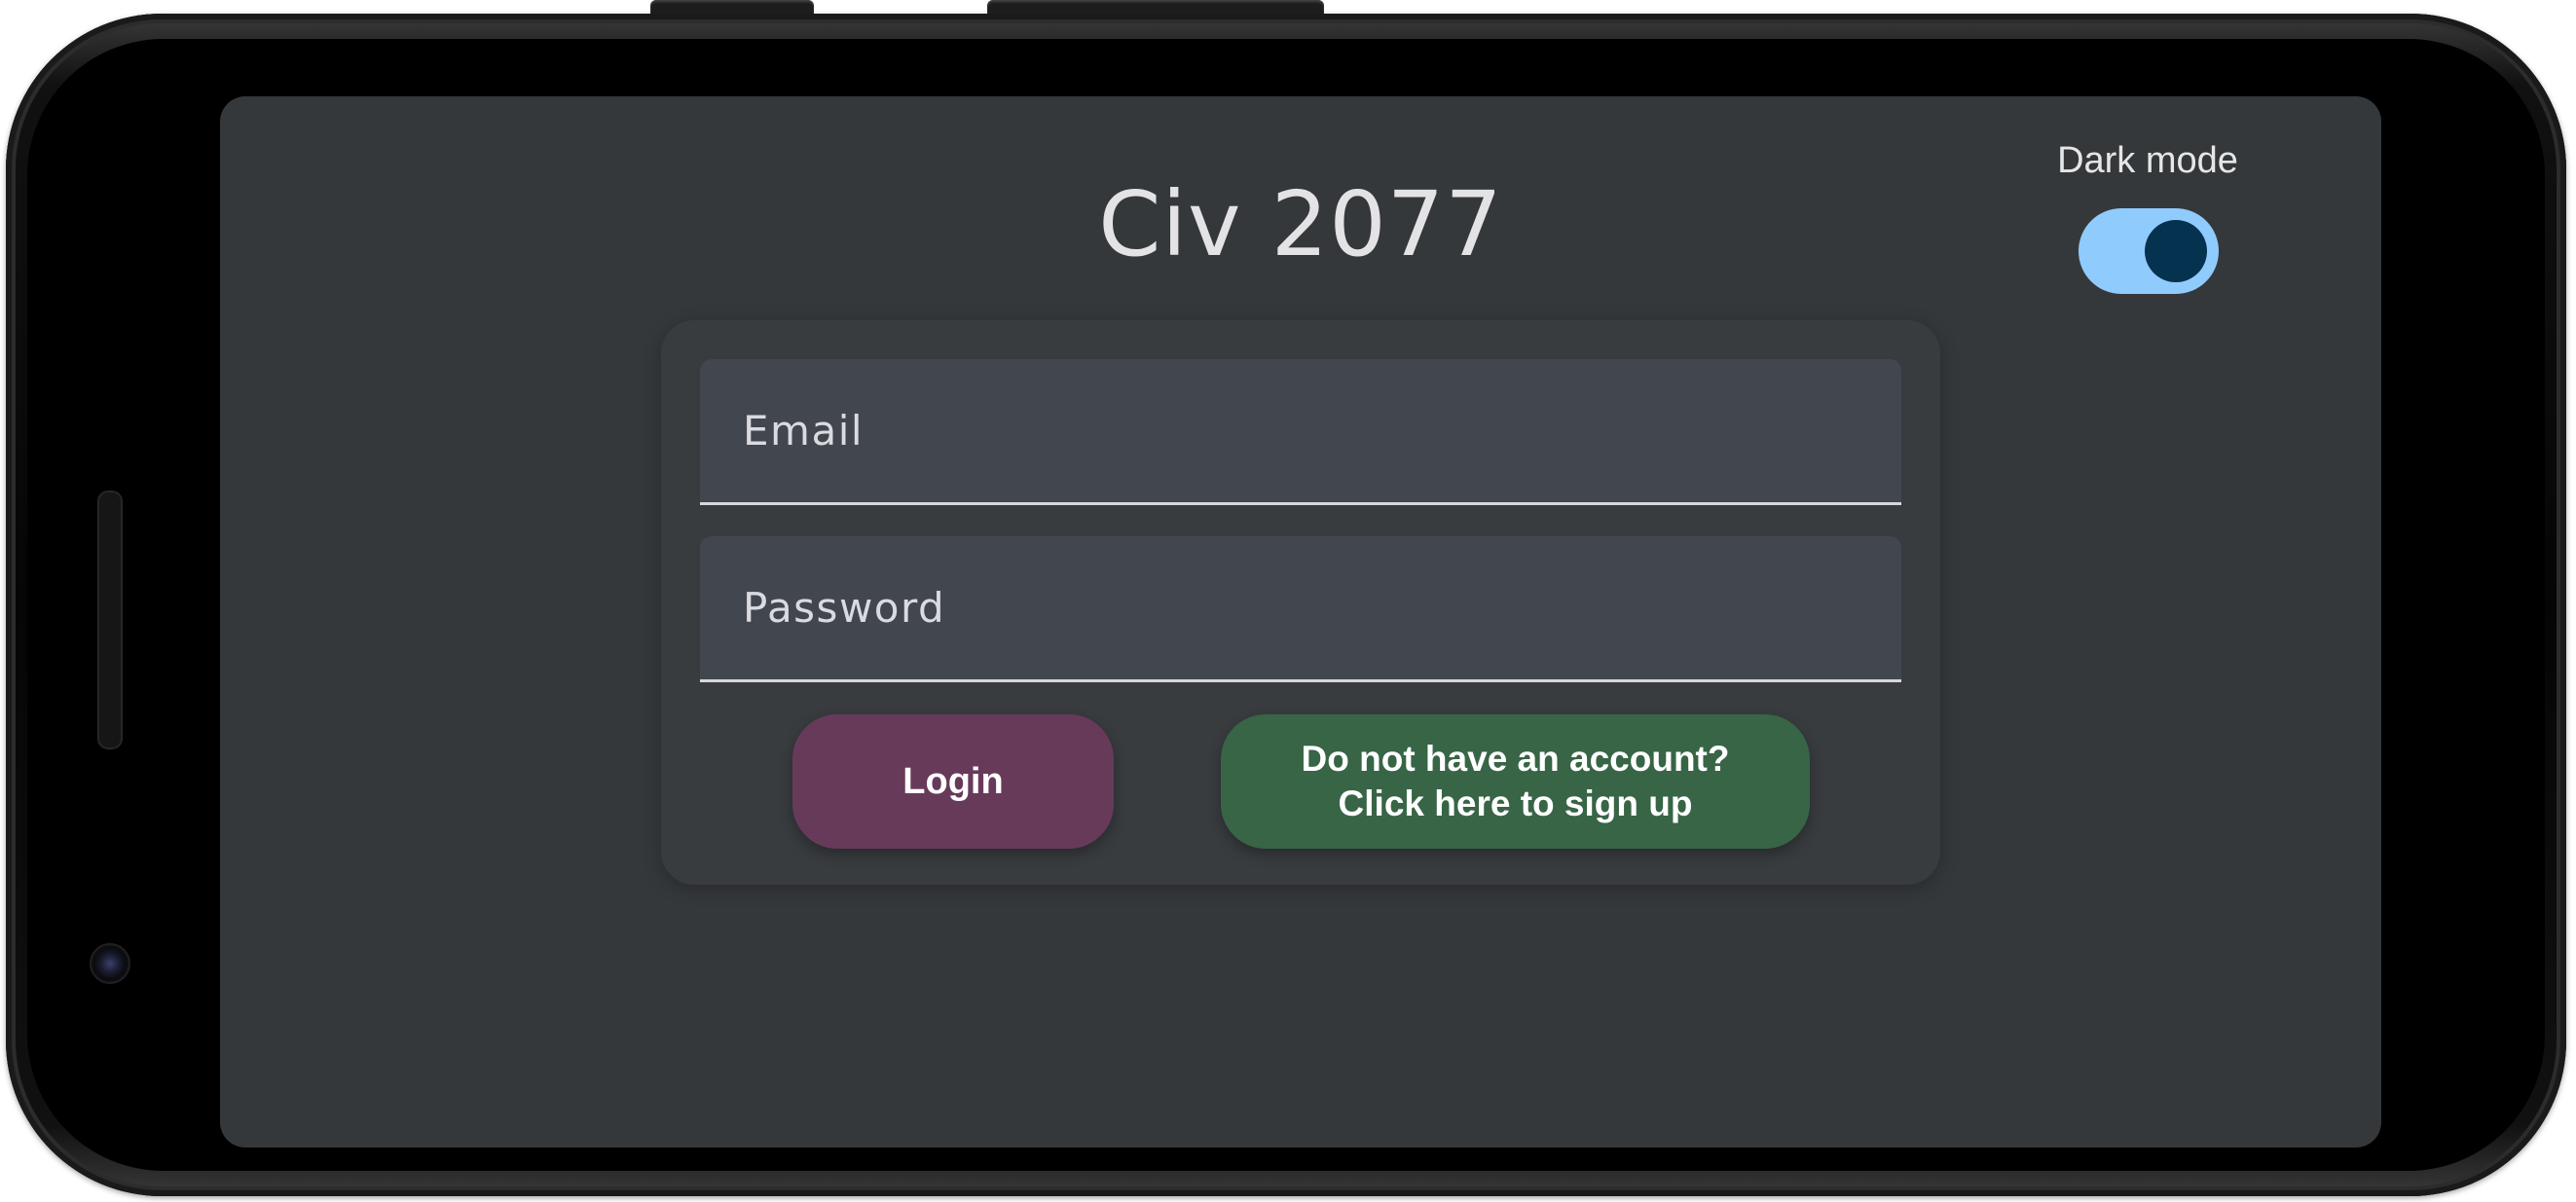 The width and height of the screenshot is (2576, 1202). I want to click on email-field, so click(1300, 430).